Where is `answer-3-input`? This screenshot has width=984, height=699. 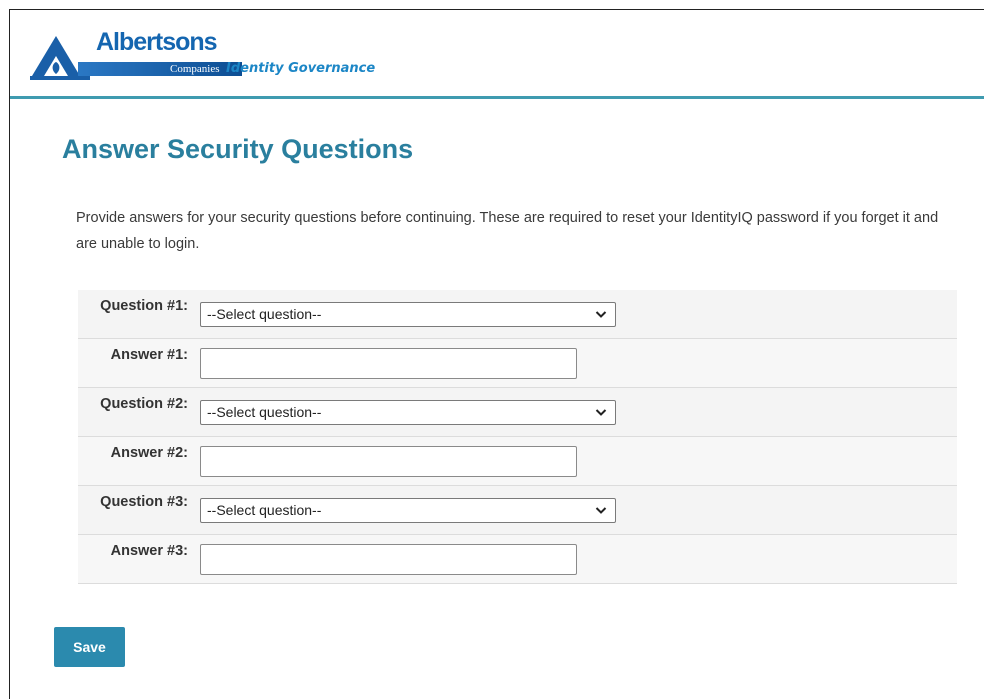 answer-3-input is located at coordinates (388, 559).